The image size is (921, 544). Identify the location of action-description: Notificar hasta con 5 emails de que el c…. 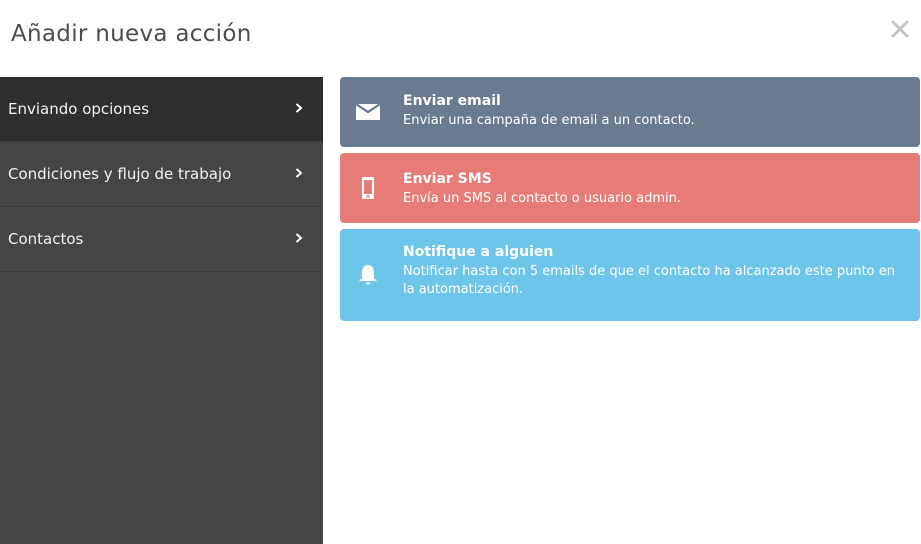
(649, 280).